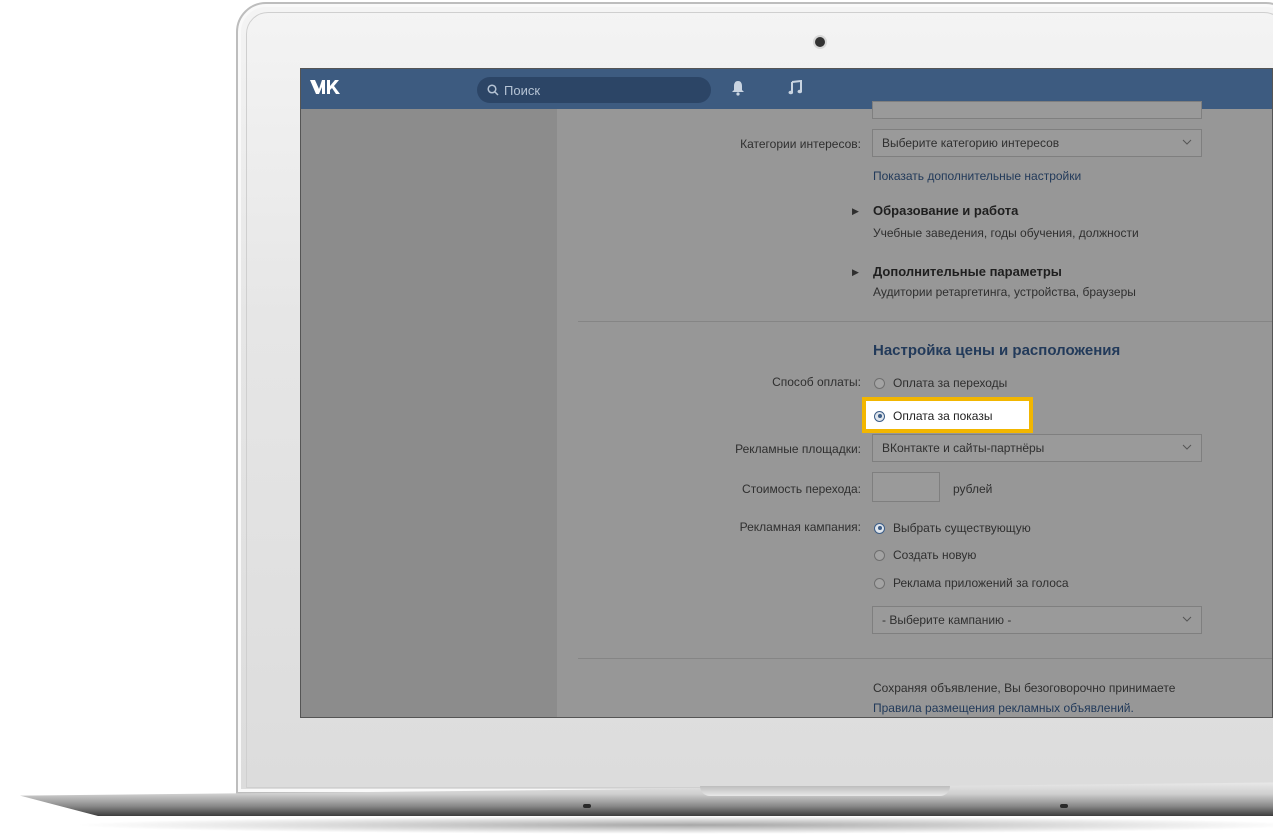 This screenshot has height=838, width=1273. I want to click on camera-icon, so click(820, 42).